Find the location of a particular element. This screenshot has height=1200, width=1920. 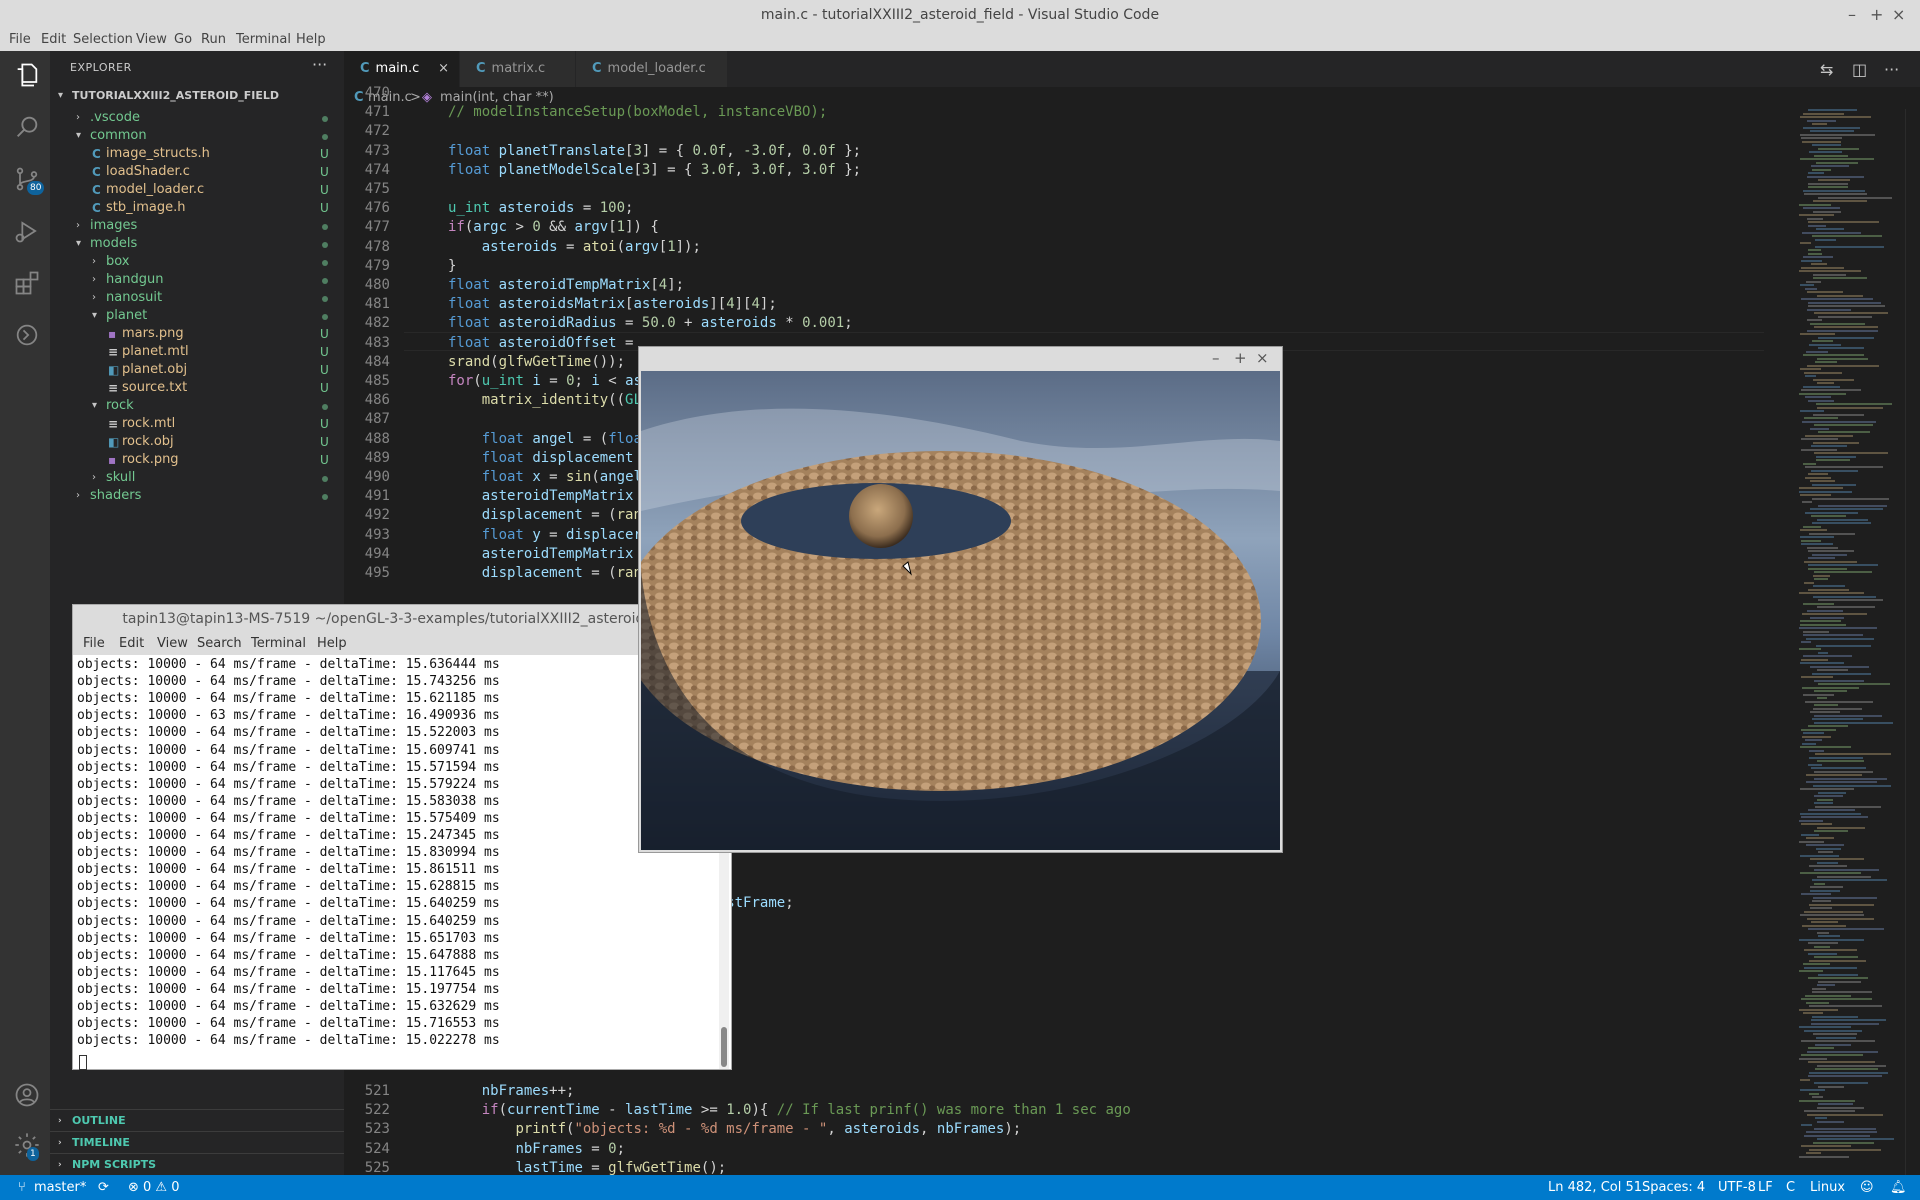

terminal-menu-search: Search is located at coordinates (219, 643).